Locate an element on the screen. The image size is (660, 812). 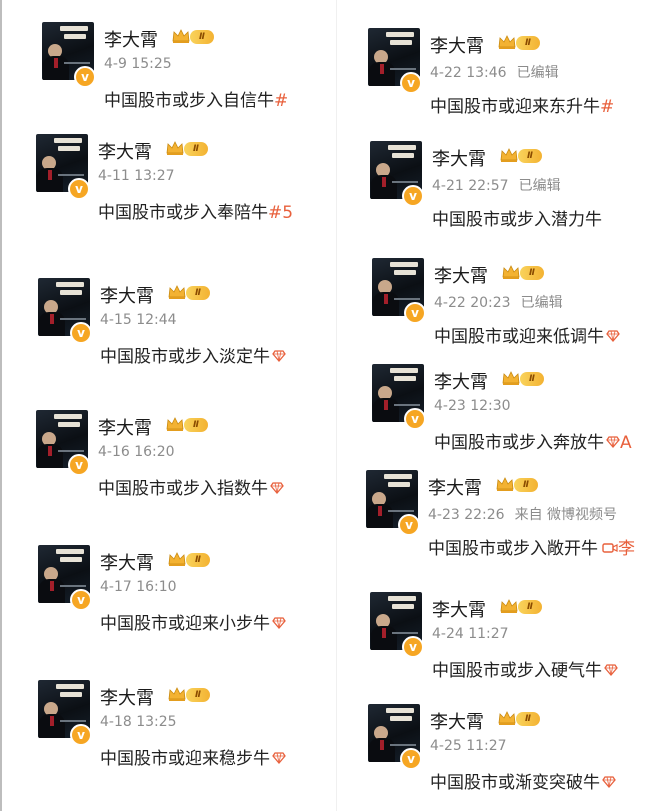
weibo-post: v 李大霄 Ⅱ 4-11 13:27 中国股市或步入奉陪牛#5 is located at coordinates (183, 188).